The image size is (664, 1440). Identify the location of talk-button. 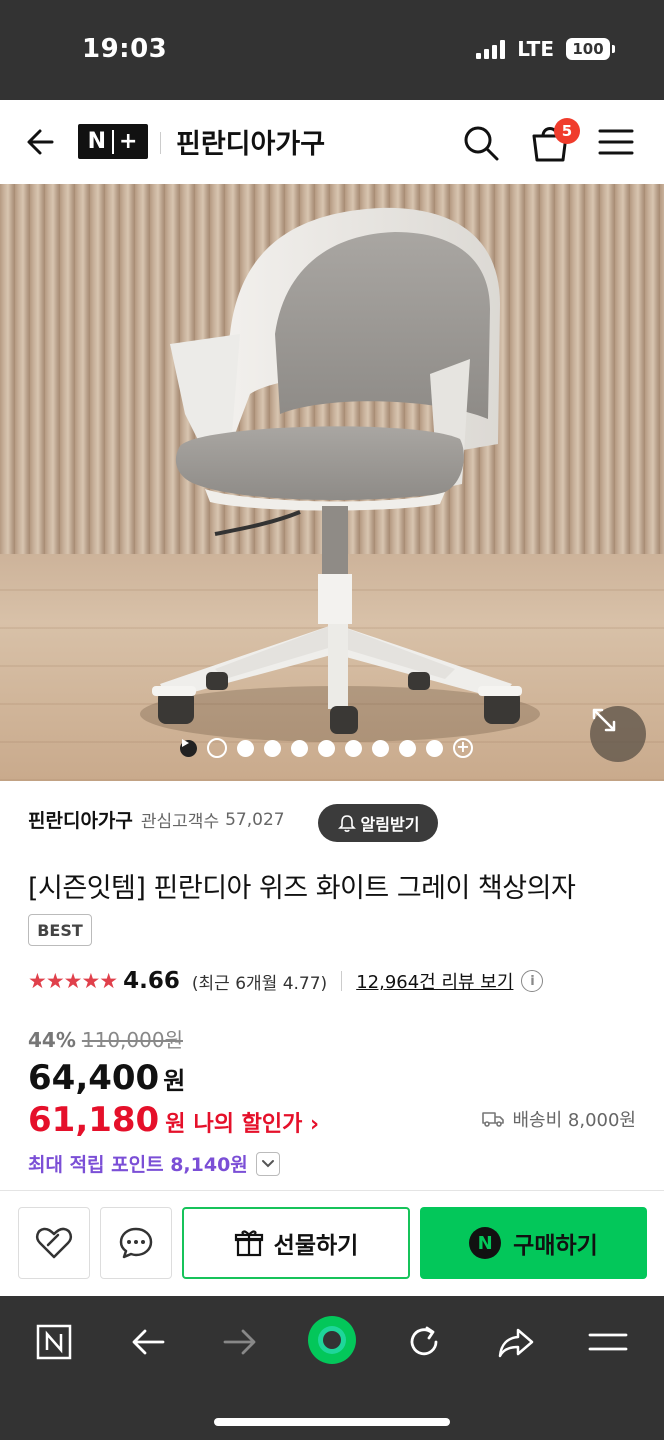
(136, 1243).